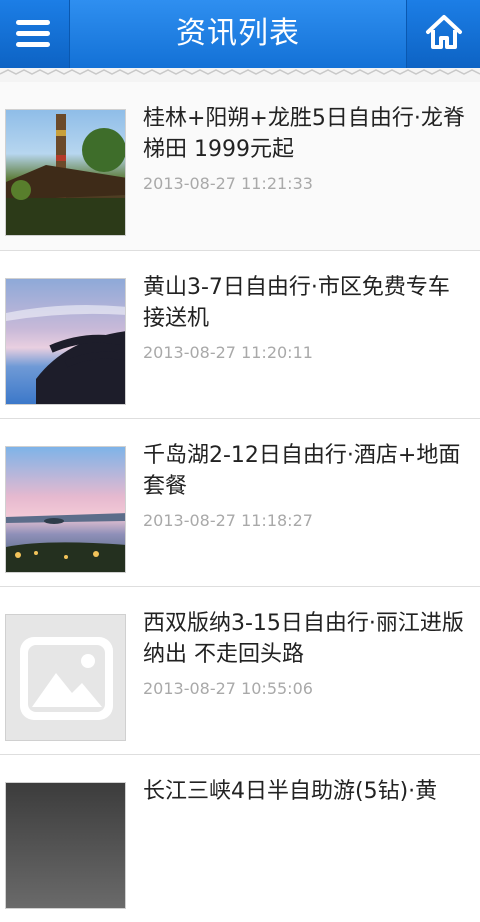 Image resolution: width=480 pixels, height=922 pixels. I want to click on article-time: 2013-08-27 11:21:33, so click(228, 183).